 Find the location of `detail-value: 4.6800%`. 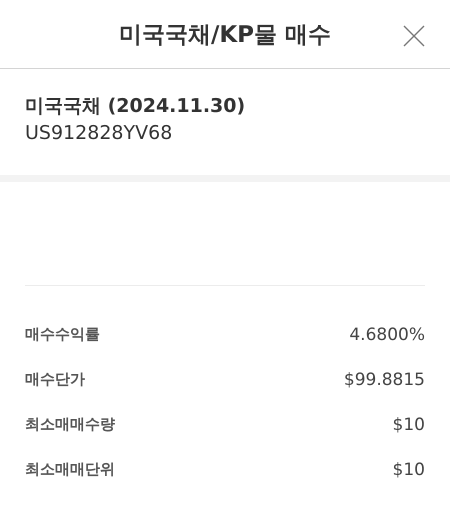

detail-value: 4.6800% is located at coordinates (387, 334).